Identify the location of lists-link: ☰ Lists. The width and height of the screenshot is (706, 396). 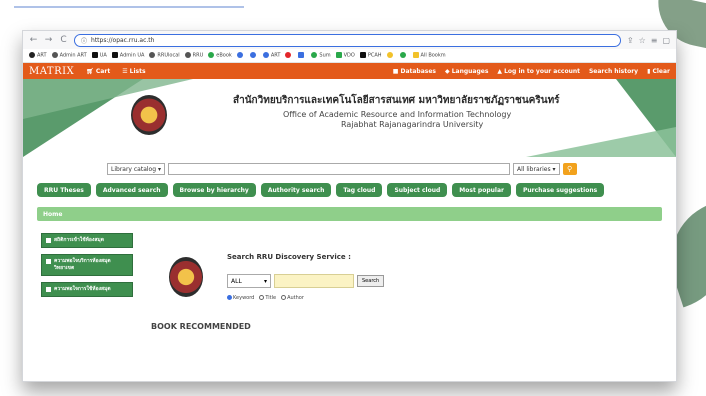
(133, 71).